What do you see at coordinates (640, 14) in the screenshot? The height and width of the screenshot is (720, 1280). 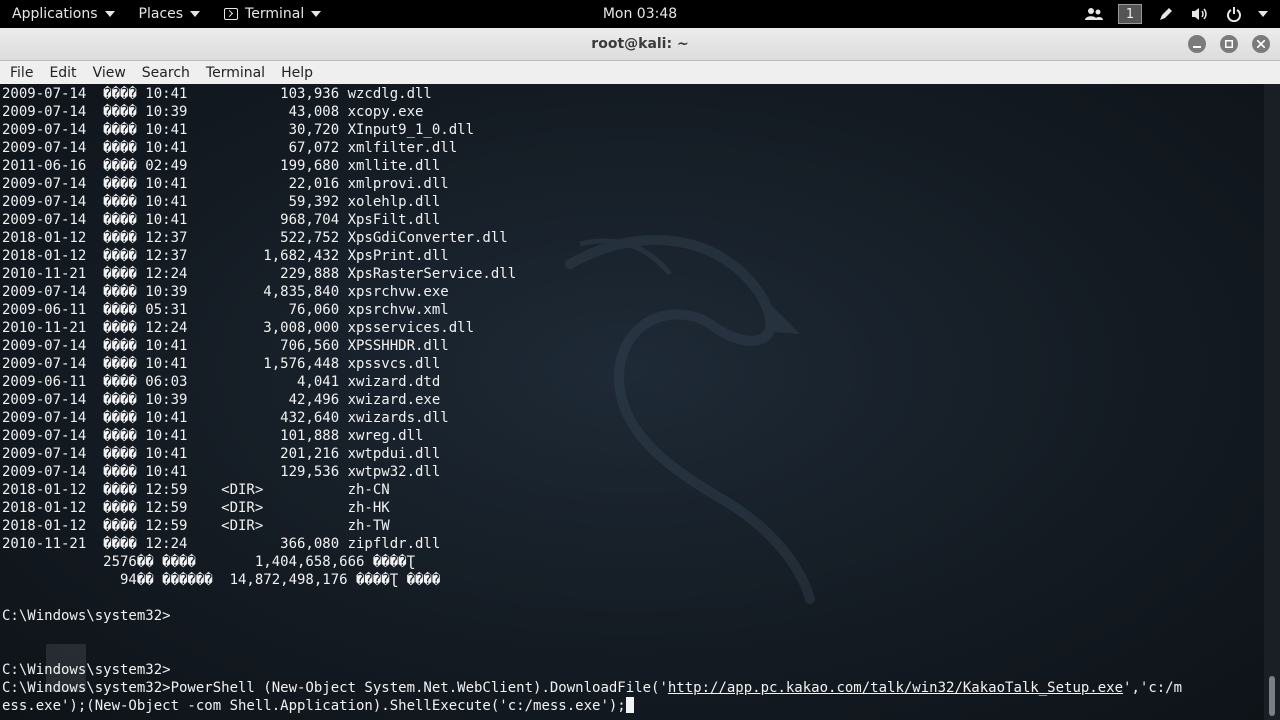 I see `top-bar: Applications Places Terminal Mon 03:48 1` at bounding box center [640, 14].